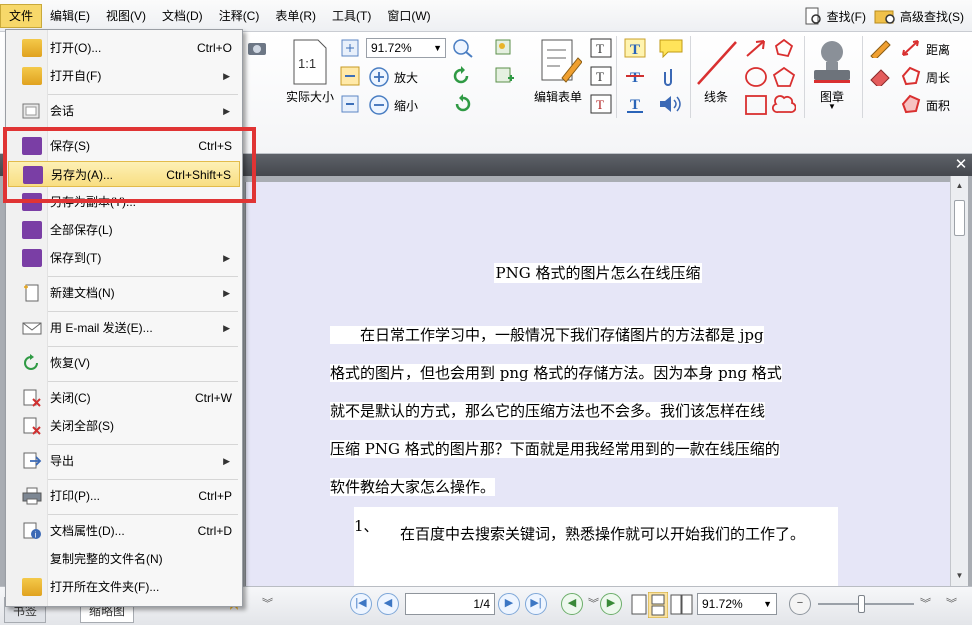 This screenshot has height=625, width=972. I want to click on menu-item-label: 新建文档(N), so click(82, 293).